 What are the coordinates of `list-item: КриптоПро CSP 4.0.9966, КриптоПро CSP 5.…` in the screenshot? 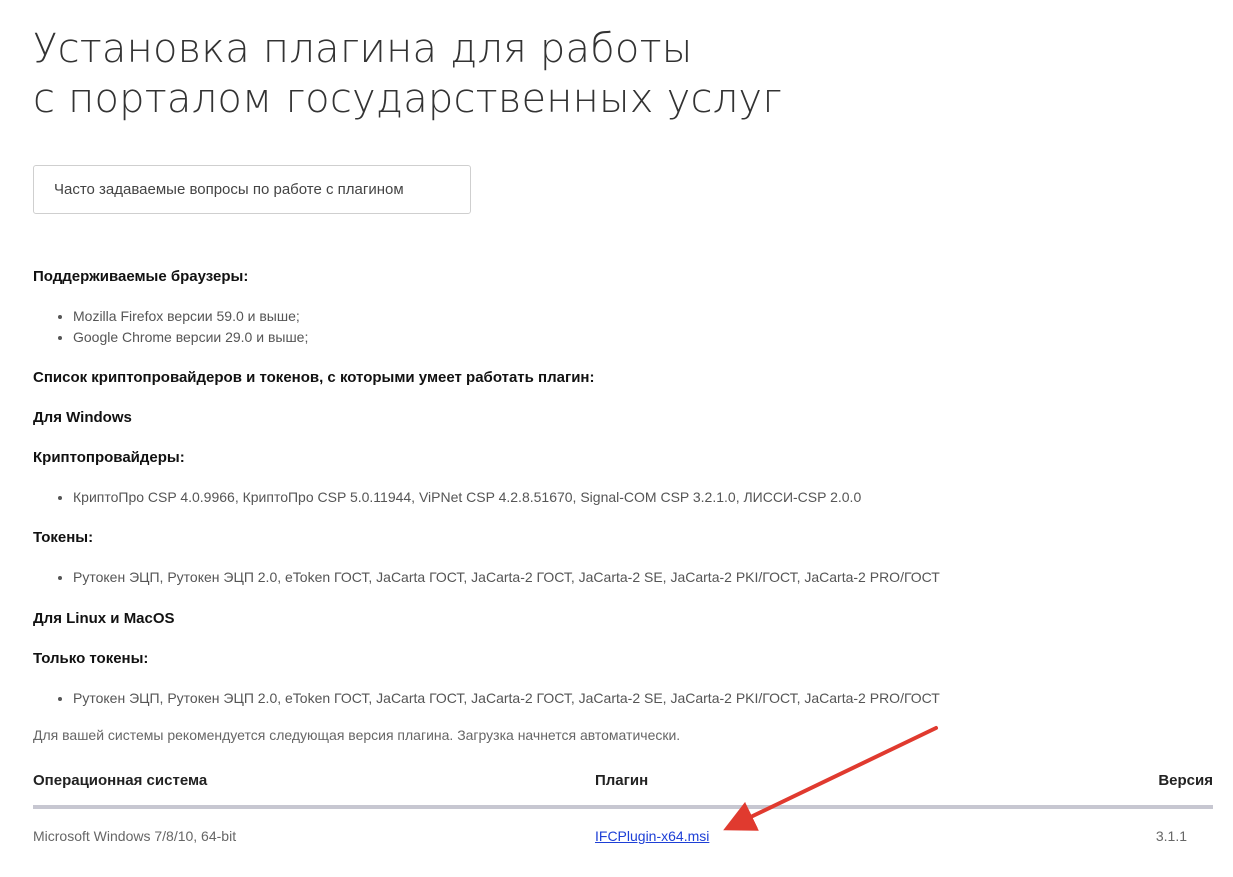 It's located at (467, 497).